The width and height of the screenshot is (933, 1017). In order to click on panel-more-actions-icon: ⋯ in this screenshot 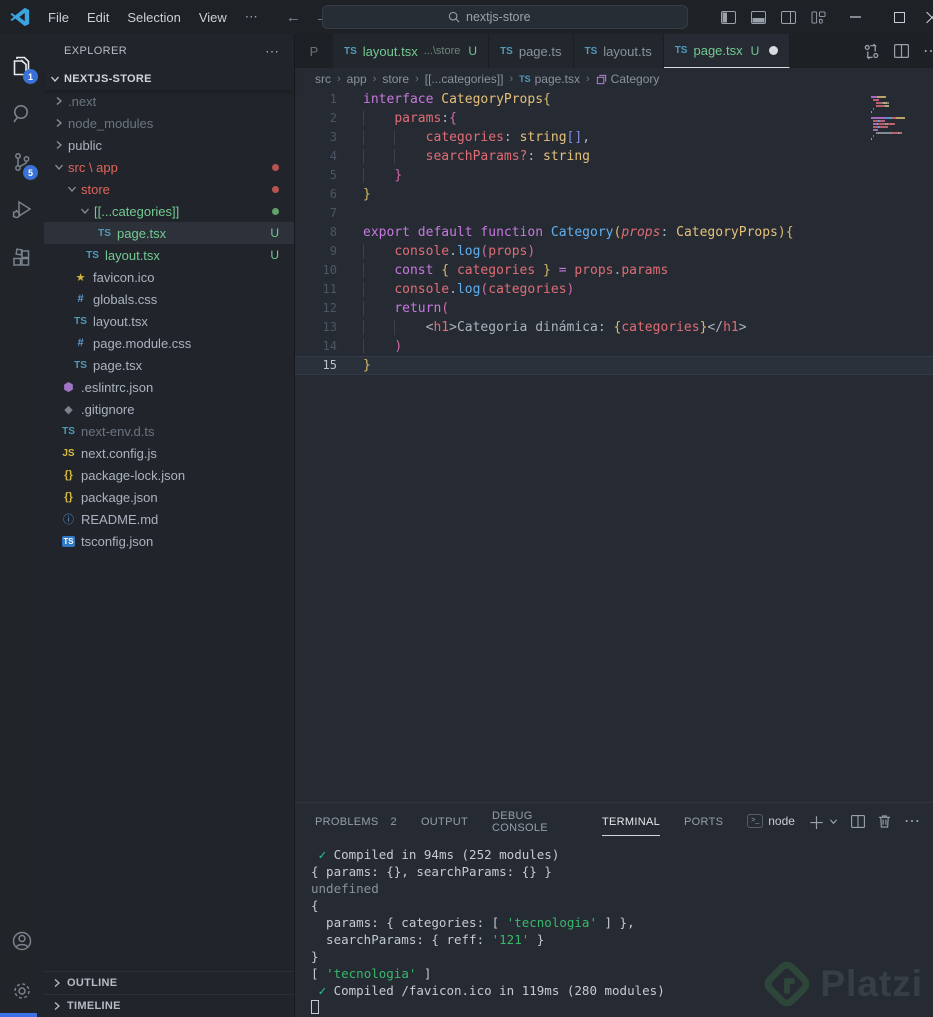, I will do `click(912, 821)`.